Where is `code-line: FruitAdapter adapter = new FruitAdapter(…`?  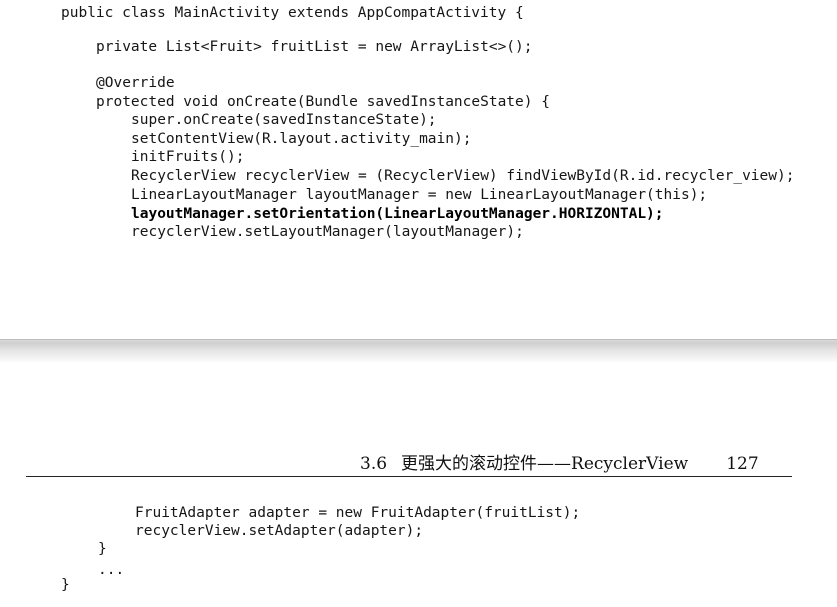 code-line: FruitAdapter adapter = new FruitAdapter(… is located at coordinates (358, 513).